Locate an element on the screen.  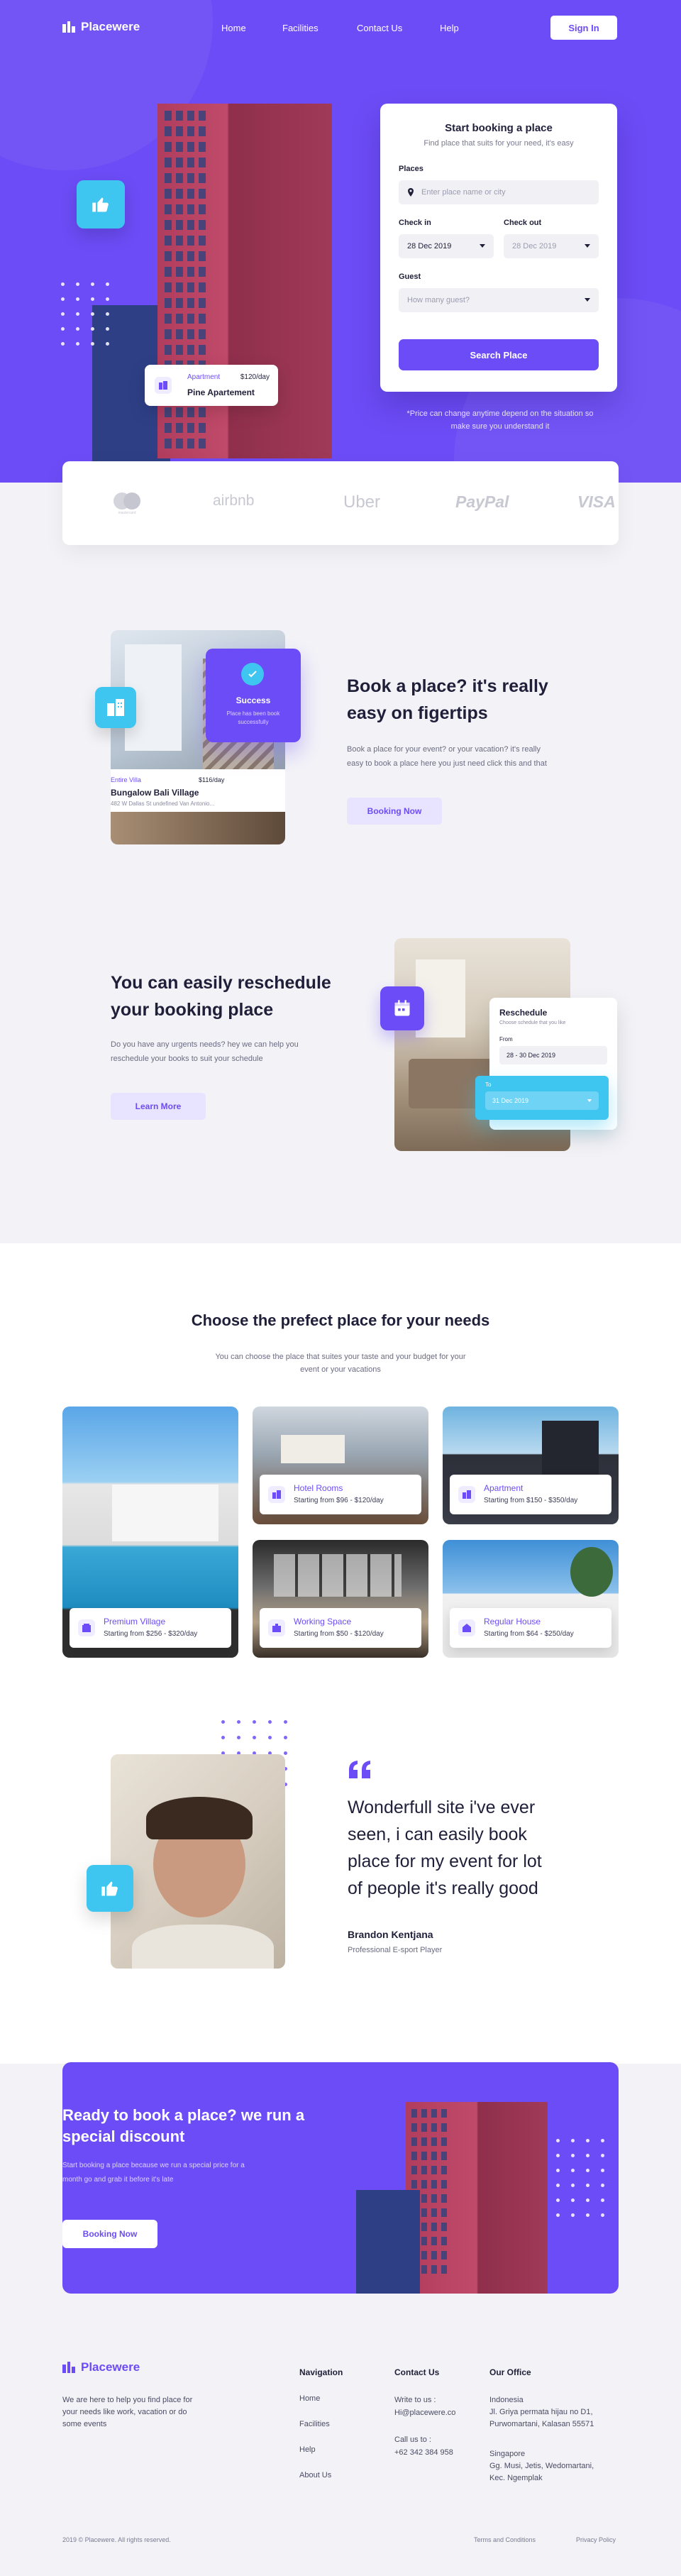
place-name: Apartment is located at coordinates (504, 1488).